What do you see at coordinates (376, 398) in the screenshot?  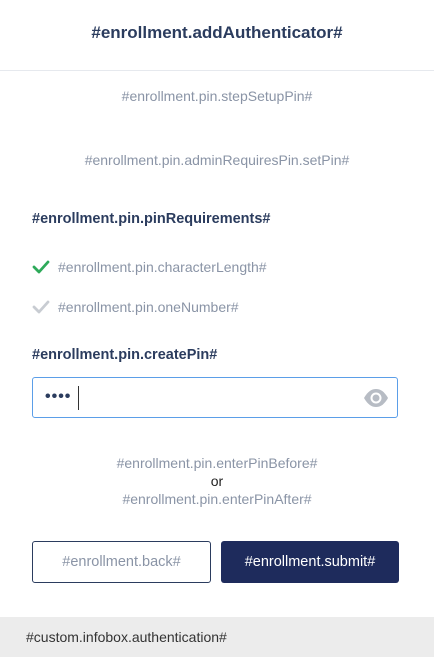 I see `eye-icon` at bounding box center [376, 398].